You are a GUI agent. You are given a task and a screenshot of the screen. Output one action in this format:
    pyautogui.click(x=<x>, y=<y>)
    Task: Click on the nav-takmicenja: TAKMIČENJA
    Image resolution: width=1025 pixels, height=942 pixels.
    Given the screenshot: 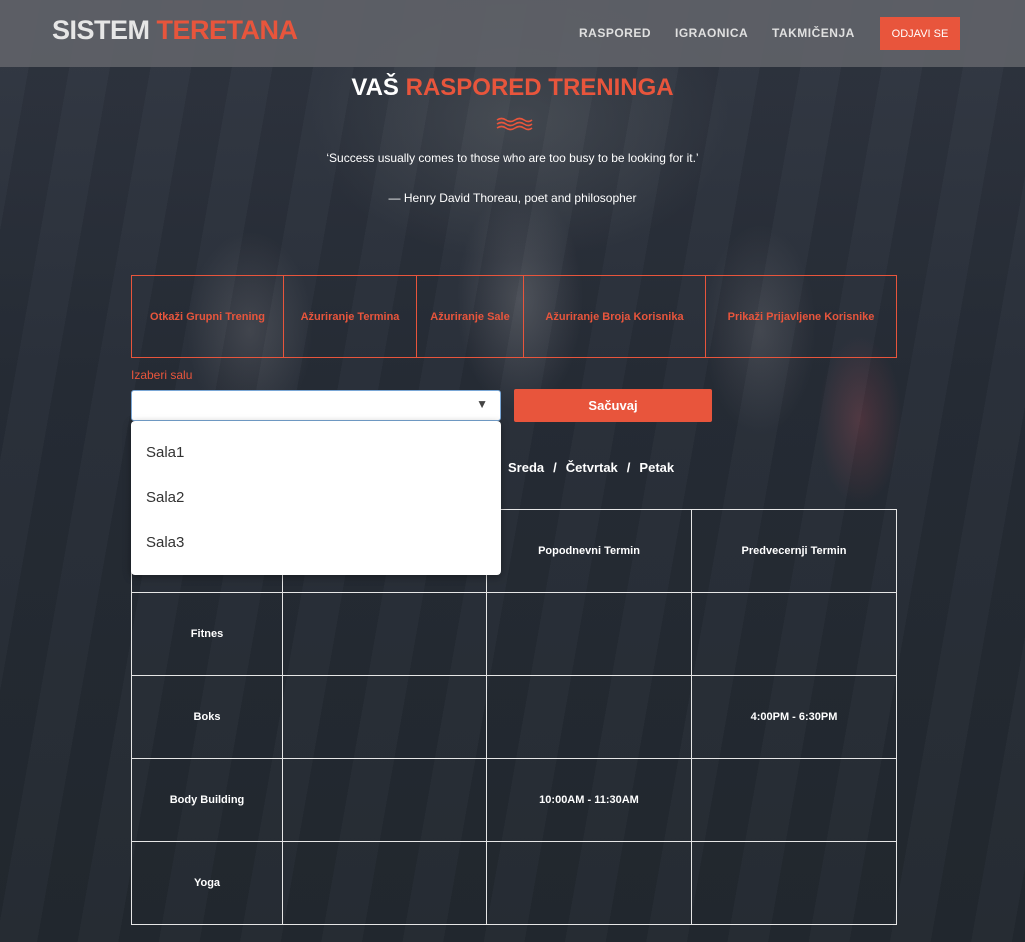 What is the action you would take?
    pyautogui.click(x=813, y=33)
    